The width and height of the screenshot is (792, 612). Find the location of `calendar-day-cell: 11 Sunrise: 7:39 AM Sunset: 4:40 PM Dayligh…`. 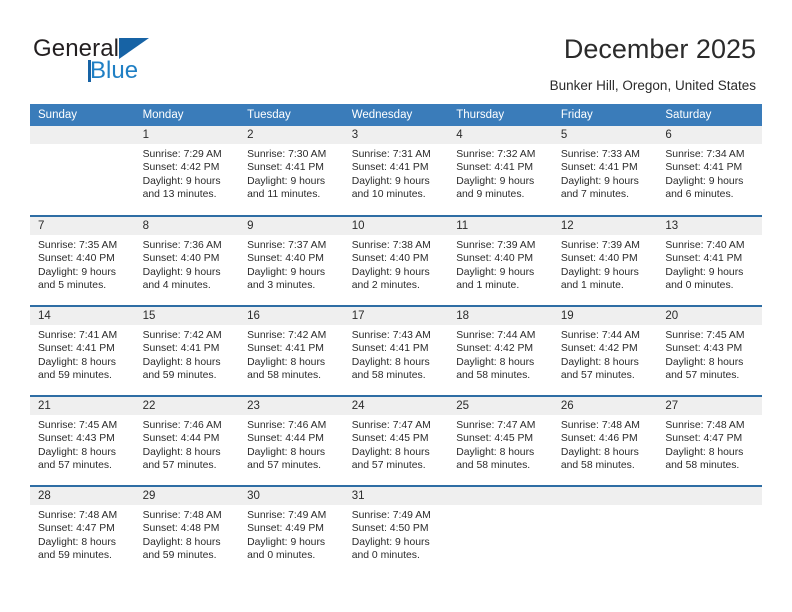

calendar-day-cell: 11 Sunrise: 7:39 AM Sunset: 4:40 PM Dayligh… is located at coordinates (500, 260).